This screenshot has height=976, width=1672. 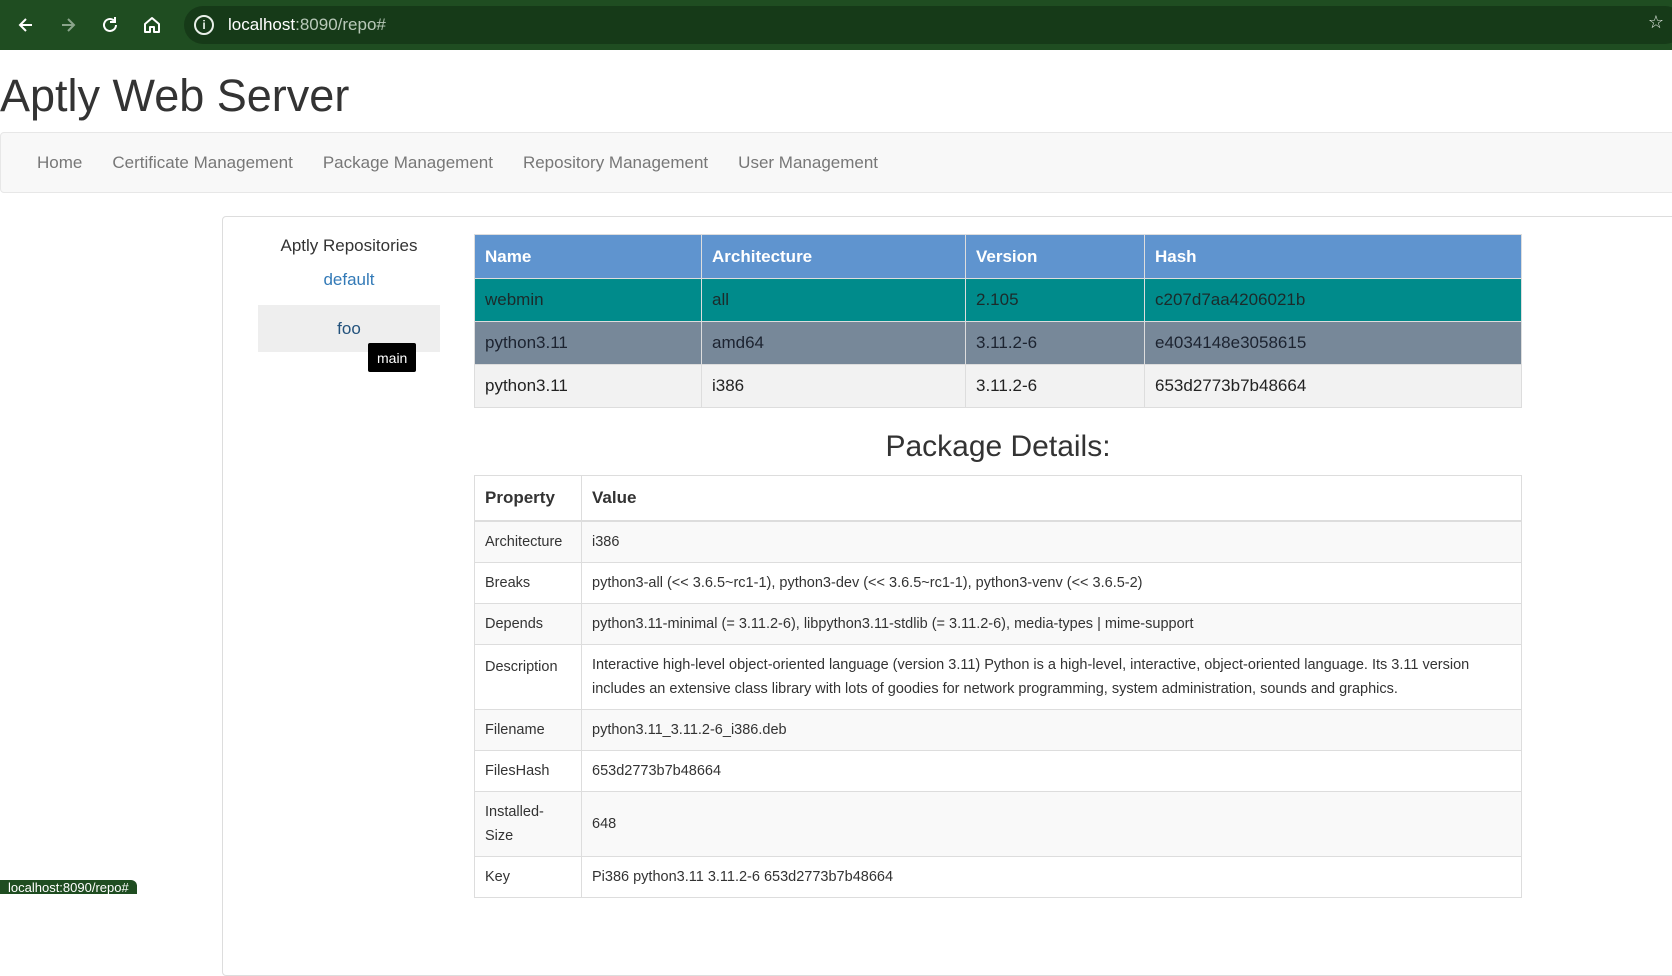 What do you see at coordinates (528, 541) in the screenshot?
I see `property-cell: Architecture` at bounding box center [528, 541].